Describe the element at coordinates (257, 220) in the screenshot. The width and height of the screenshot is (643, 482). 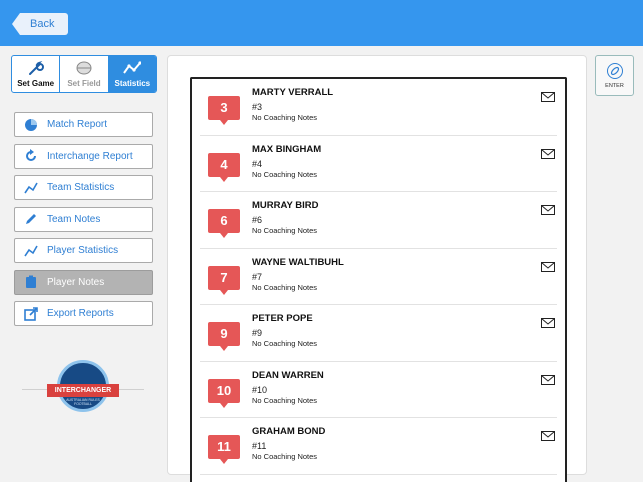
I see `player-tag: #6` at that location.